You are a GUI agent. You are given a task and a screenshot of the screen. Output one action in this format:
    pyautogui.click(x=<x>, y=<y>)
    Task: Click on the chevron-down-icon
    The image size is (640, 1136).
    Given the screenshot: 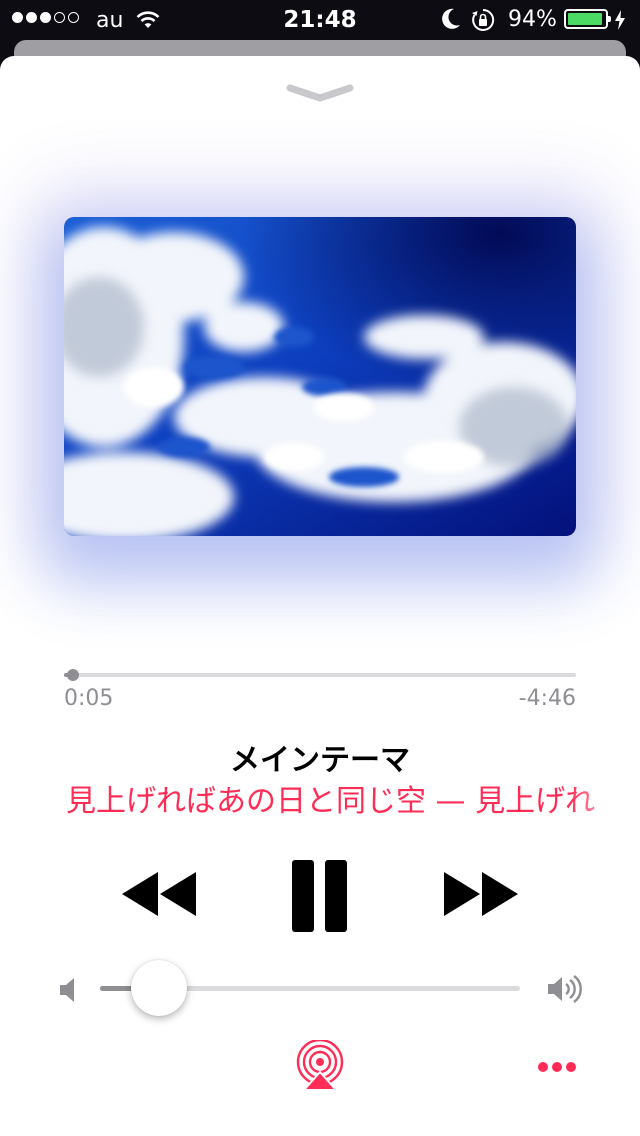 What is the action you would take?
    pyautogui.click(x=320, y=93)
    